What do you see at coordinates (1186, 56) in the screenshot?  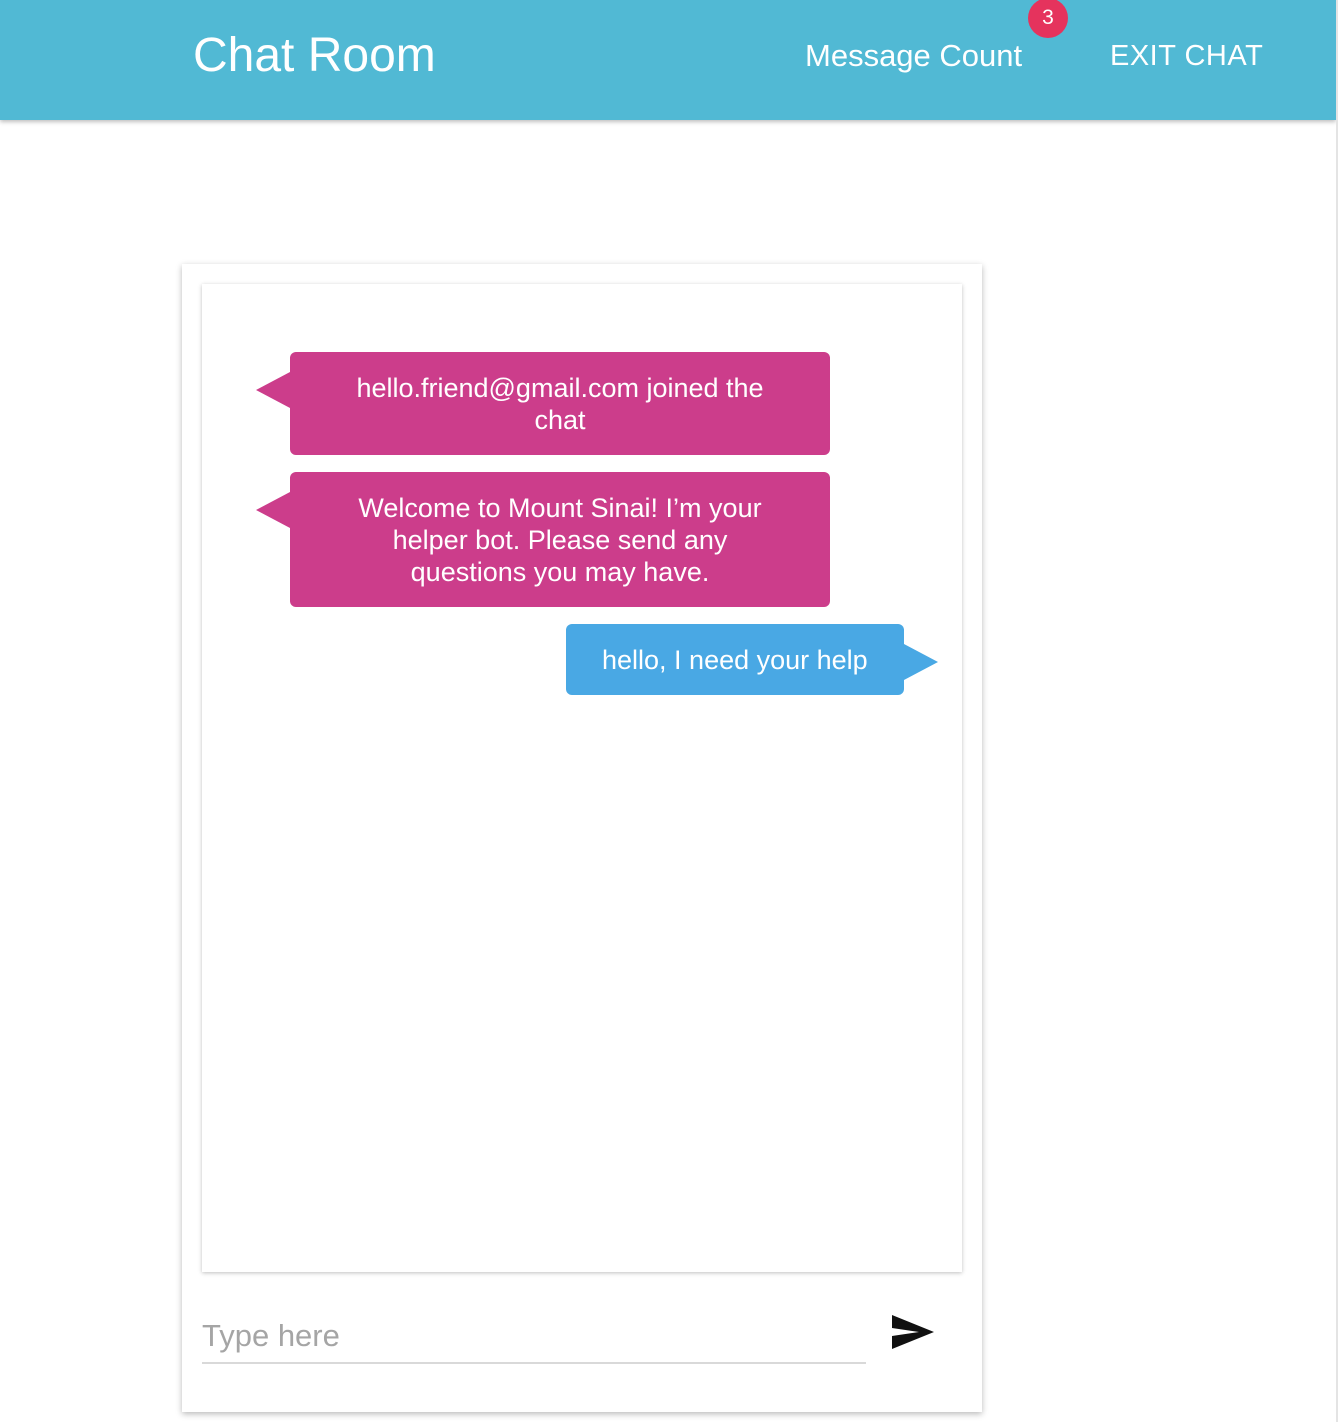 I see `exit-chat-button: EXIT CHAT` at bounding box center [1186, 56].